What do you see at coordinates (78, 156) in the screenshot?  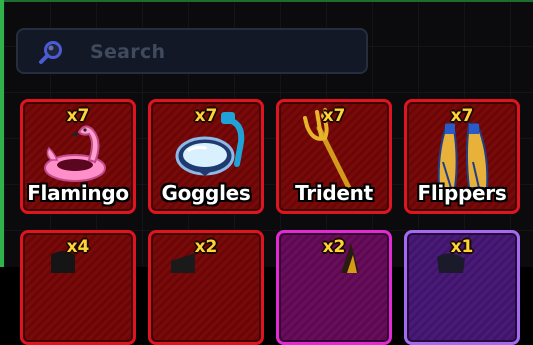 I see `inventory-item-flamingo: x7 Flamingo` at bounding box center [78, 156].